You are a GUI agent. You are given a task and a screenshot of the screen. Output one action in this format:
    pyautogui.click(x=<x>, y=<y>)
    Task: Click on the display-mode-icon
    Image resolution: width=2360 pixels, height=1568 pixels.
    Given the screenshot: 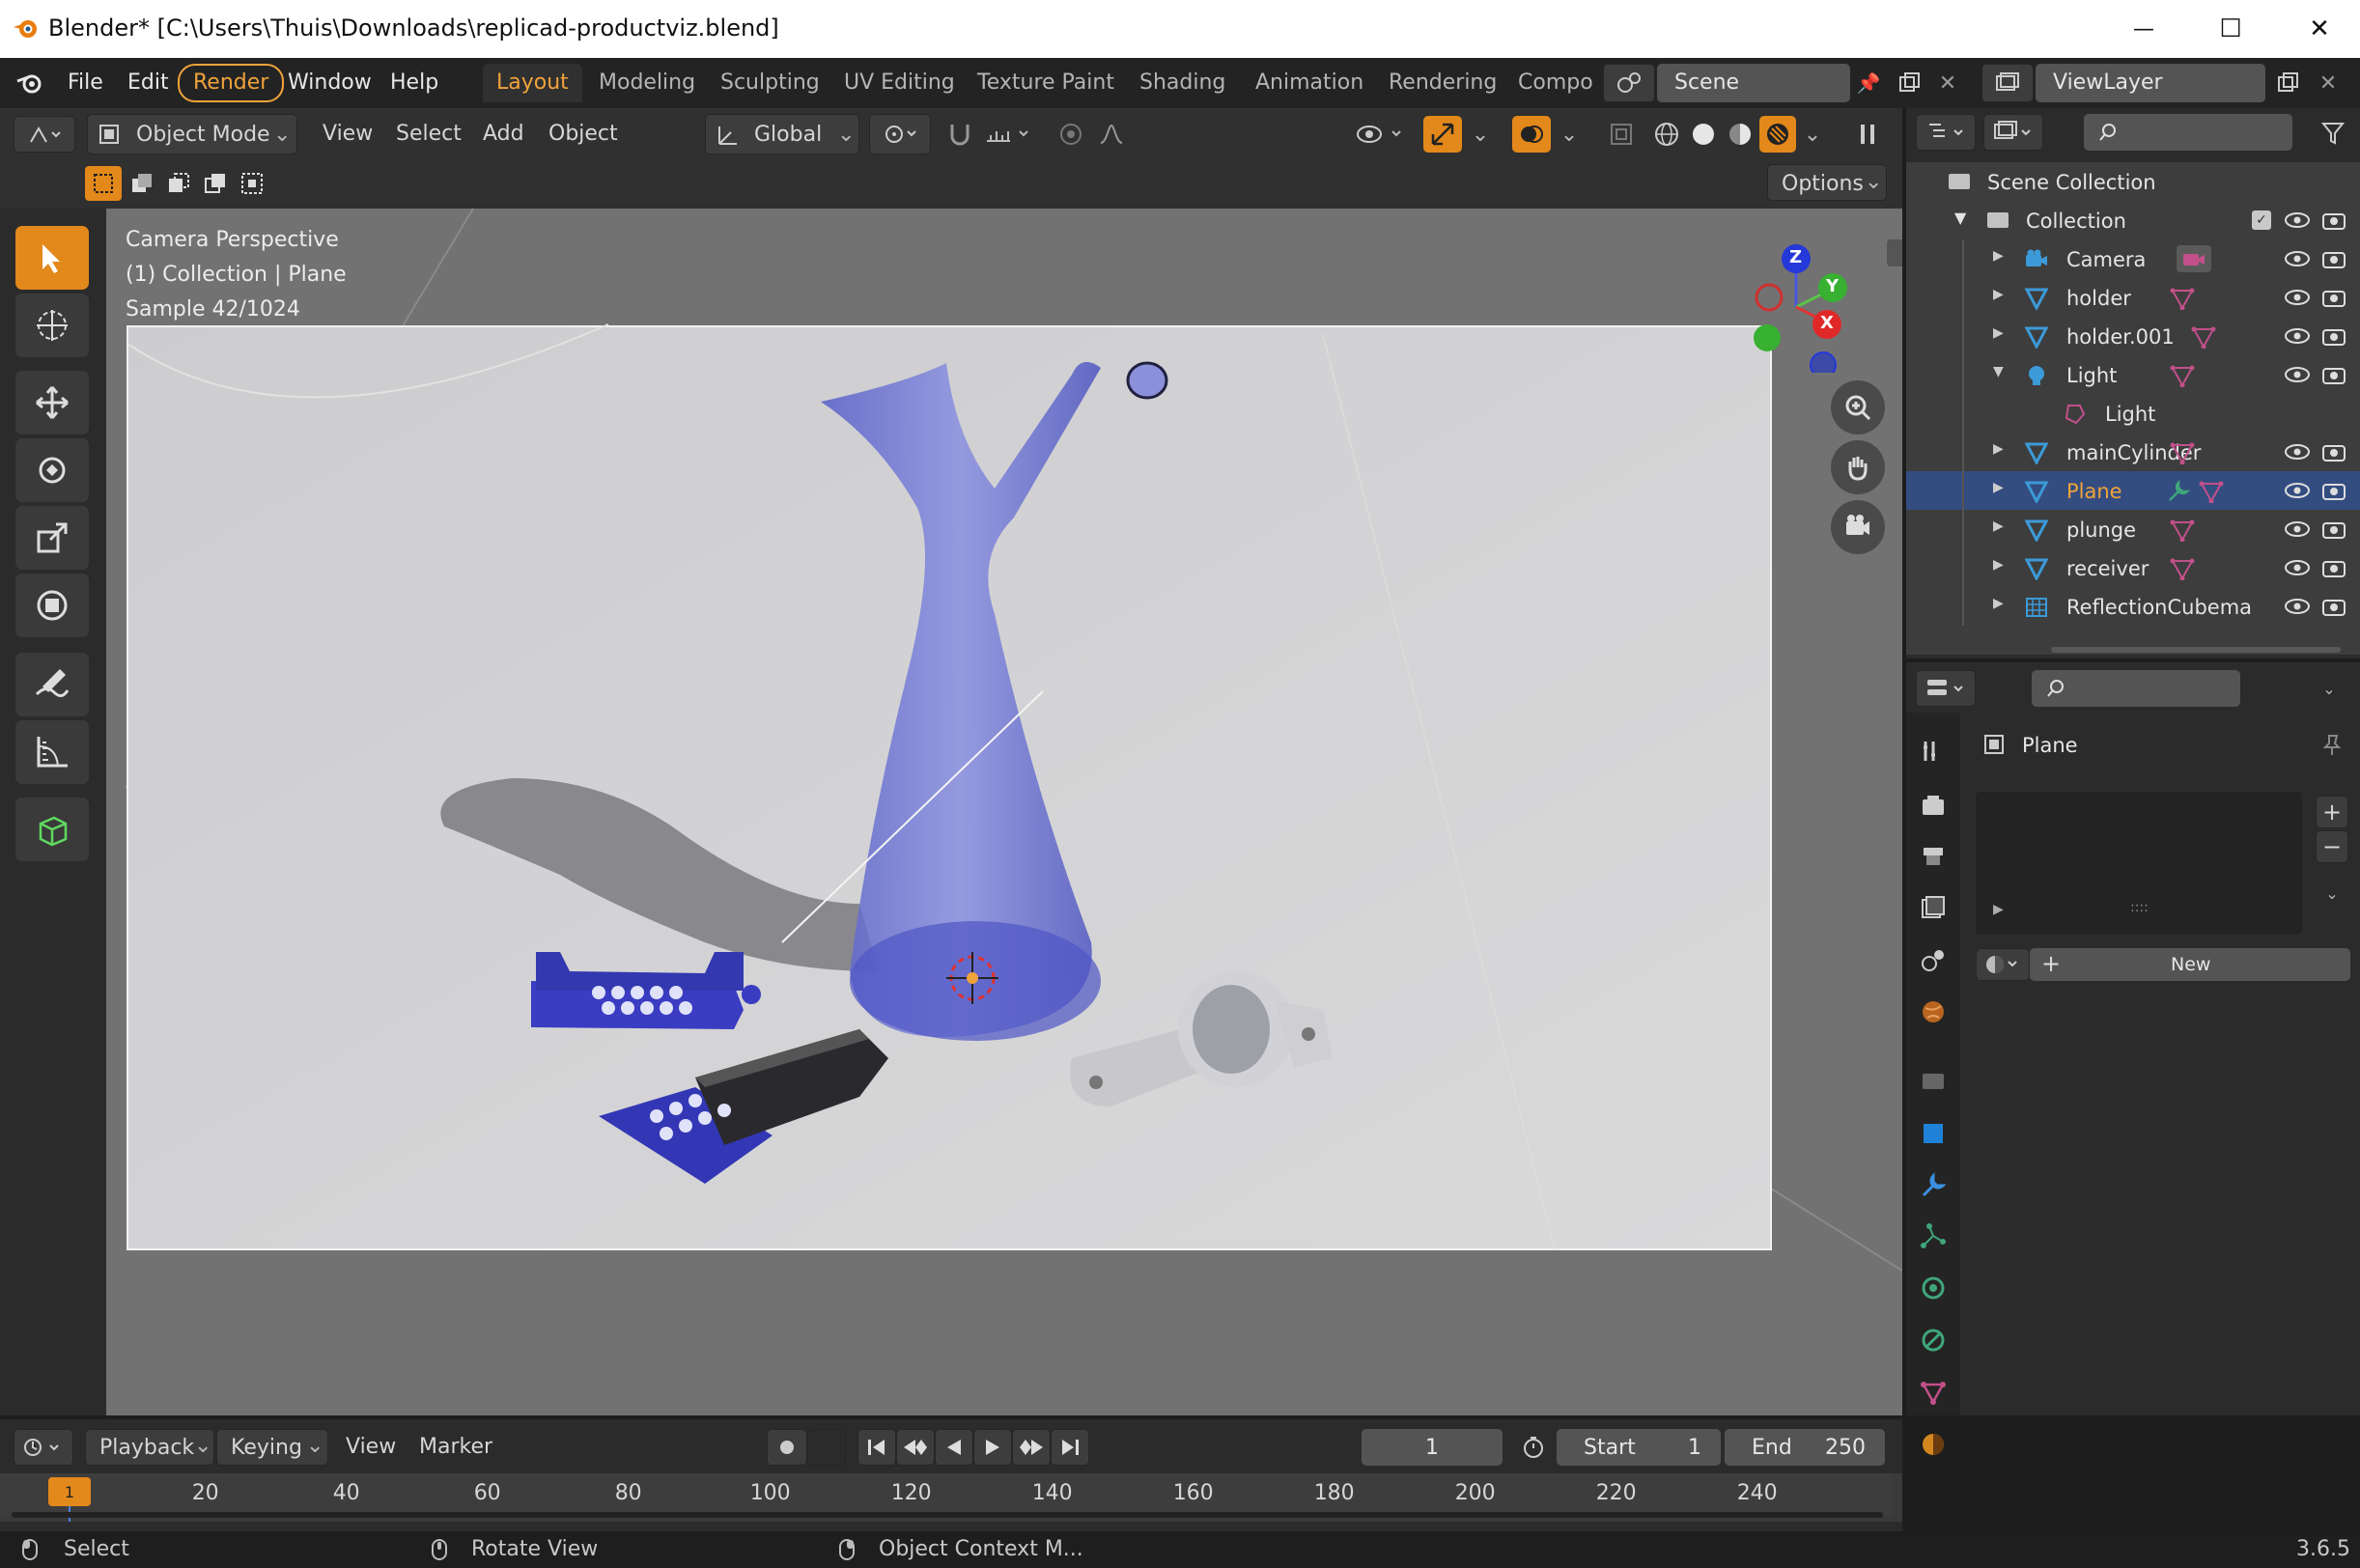 What is the action you would take?
    pyautogui.click(x=2013, y=132)
    